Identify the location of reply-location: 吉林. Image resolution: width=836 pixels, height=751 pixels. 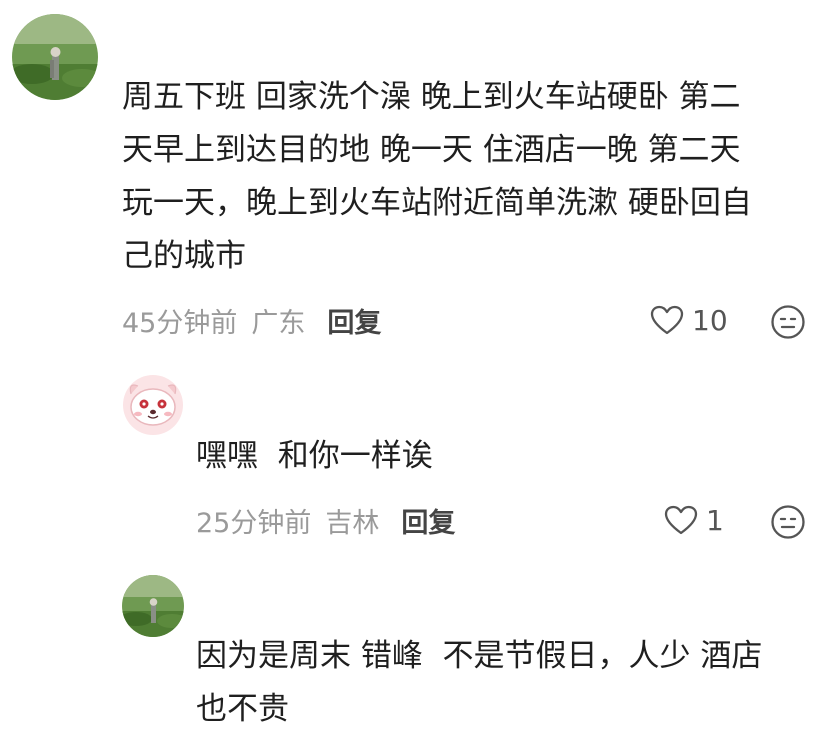
(352, 523).